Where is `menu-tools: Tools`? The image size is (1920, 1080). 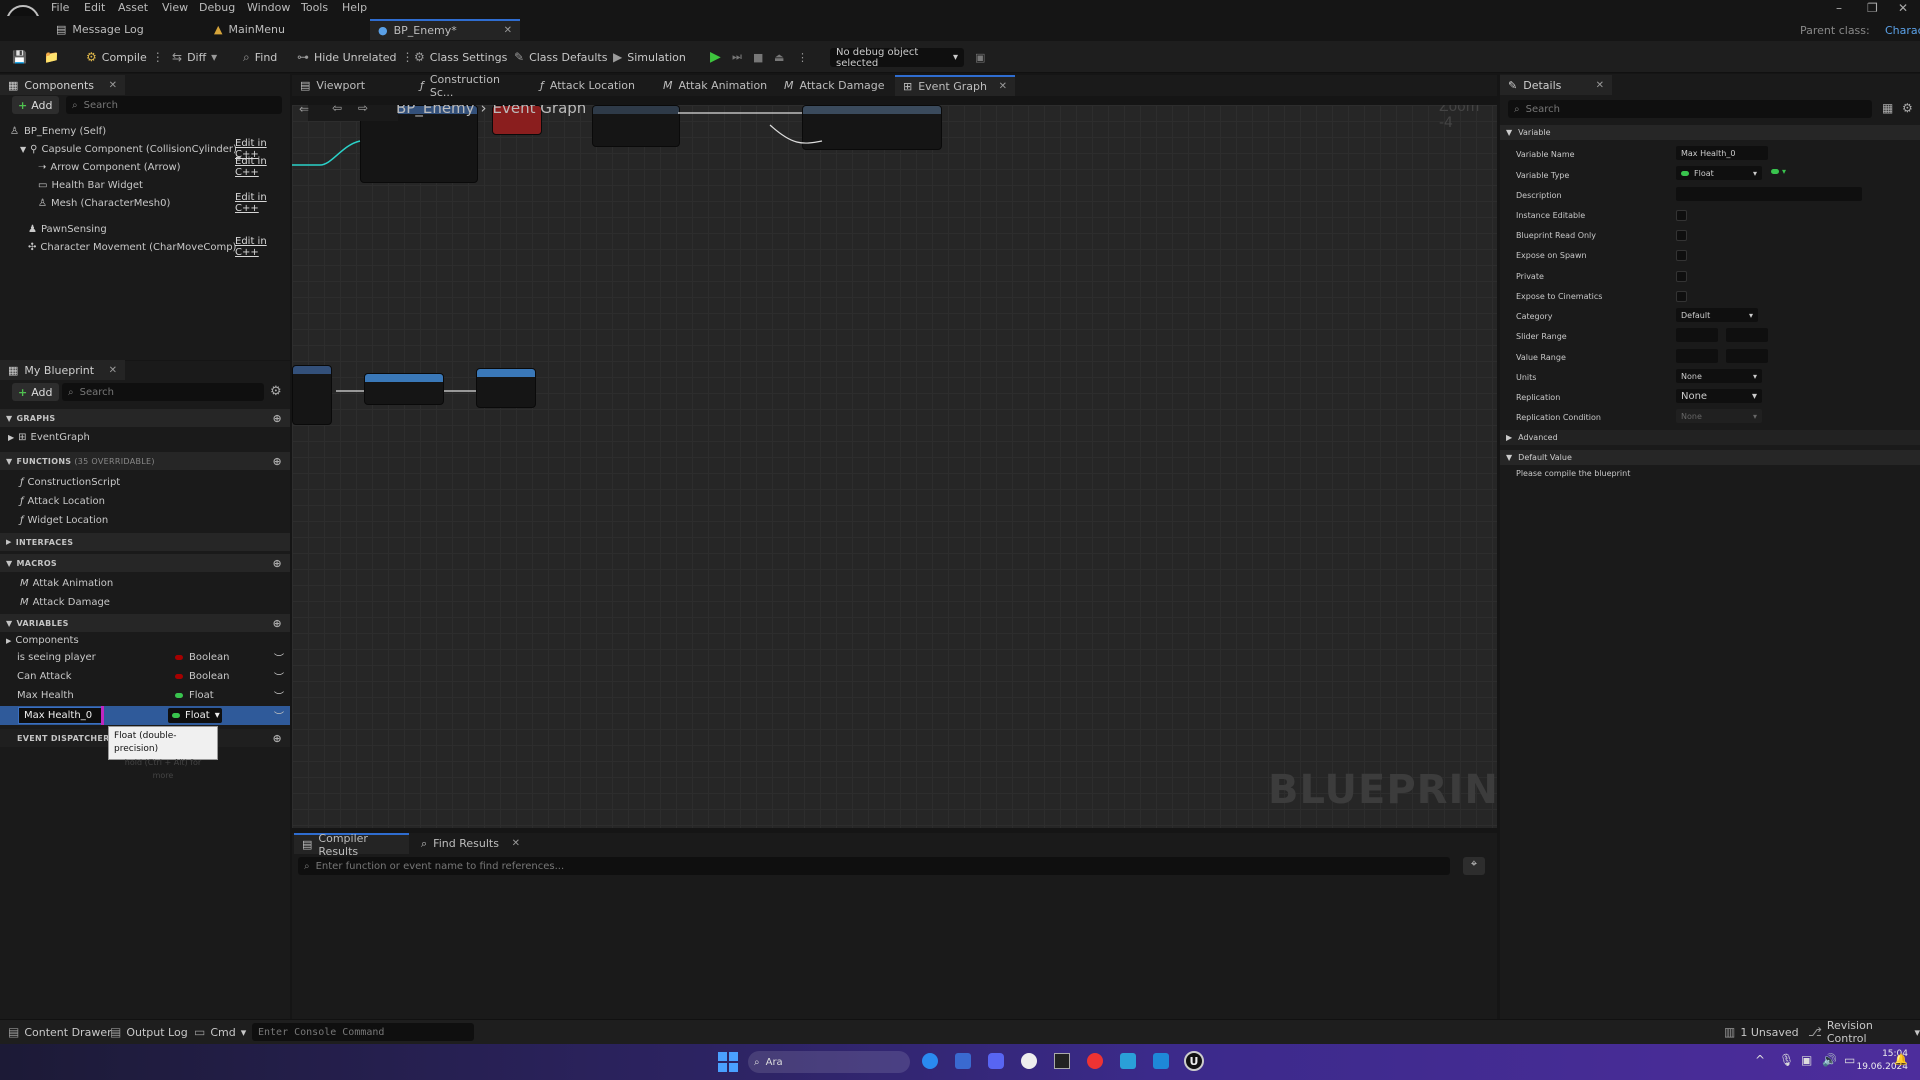 menu-tools: Tools is located at coordinates (314, 7).